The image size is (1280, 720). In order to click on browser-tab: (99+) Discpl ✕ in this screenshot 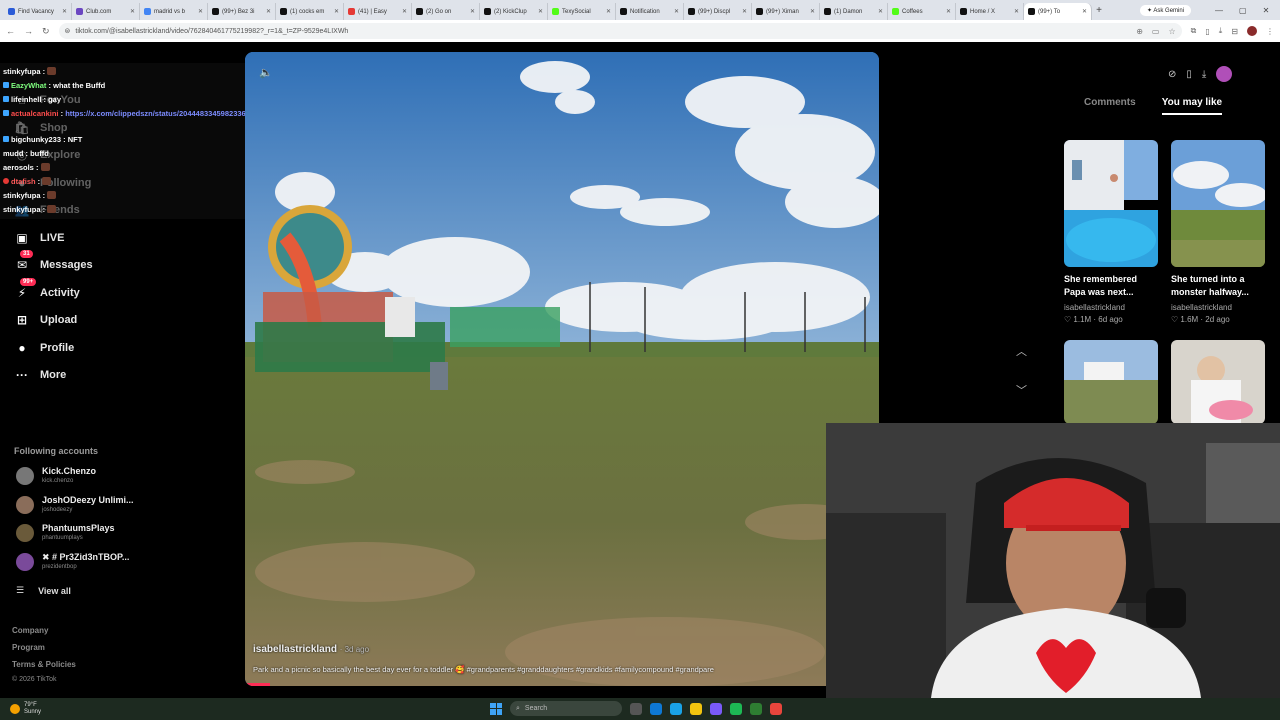, I will do `click(718, 11)`.